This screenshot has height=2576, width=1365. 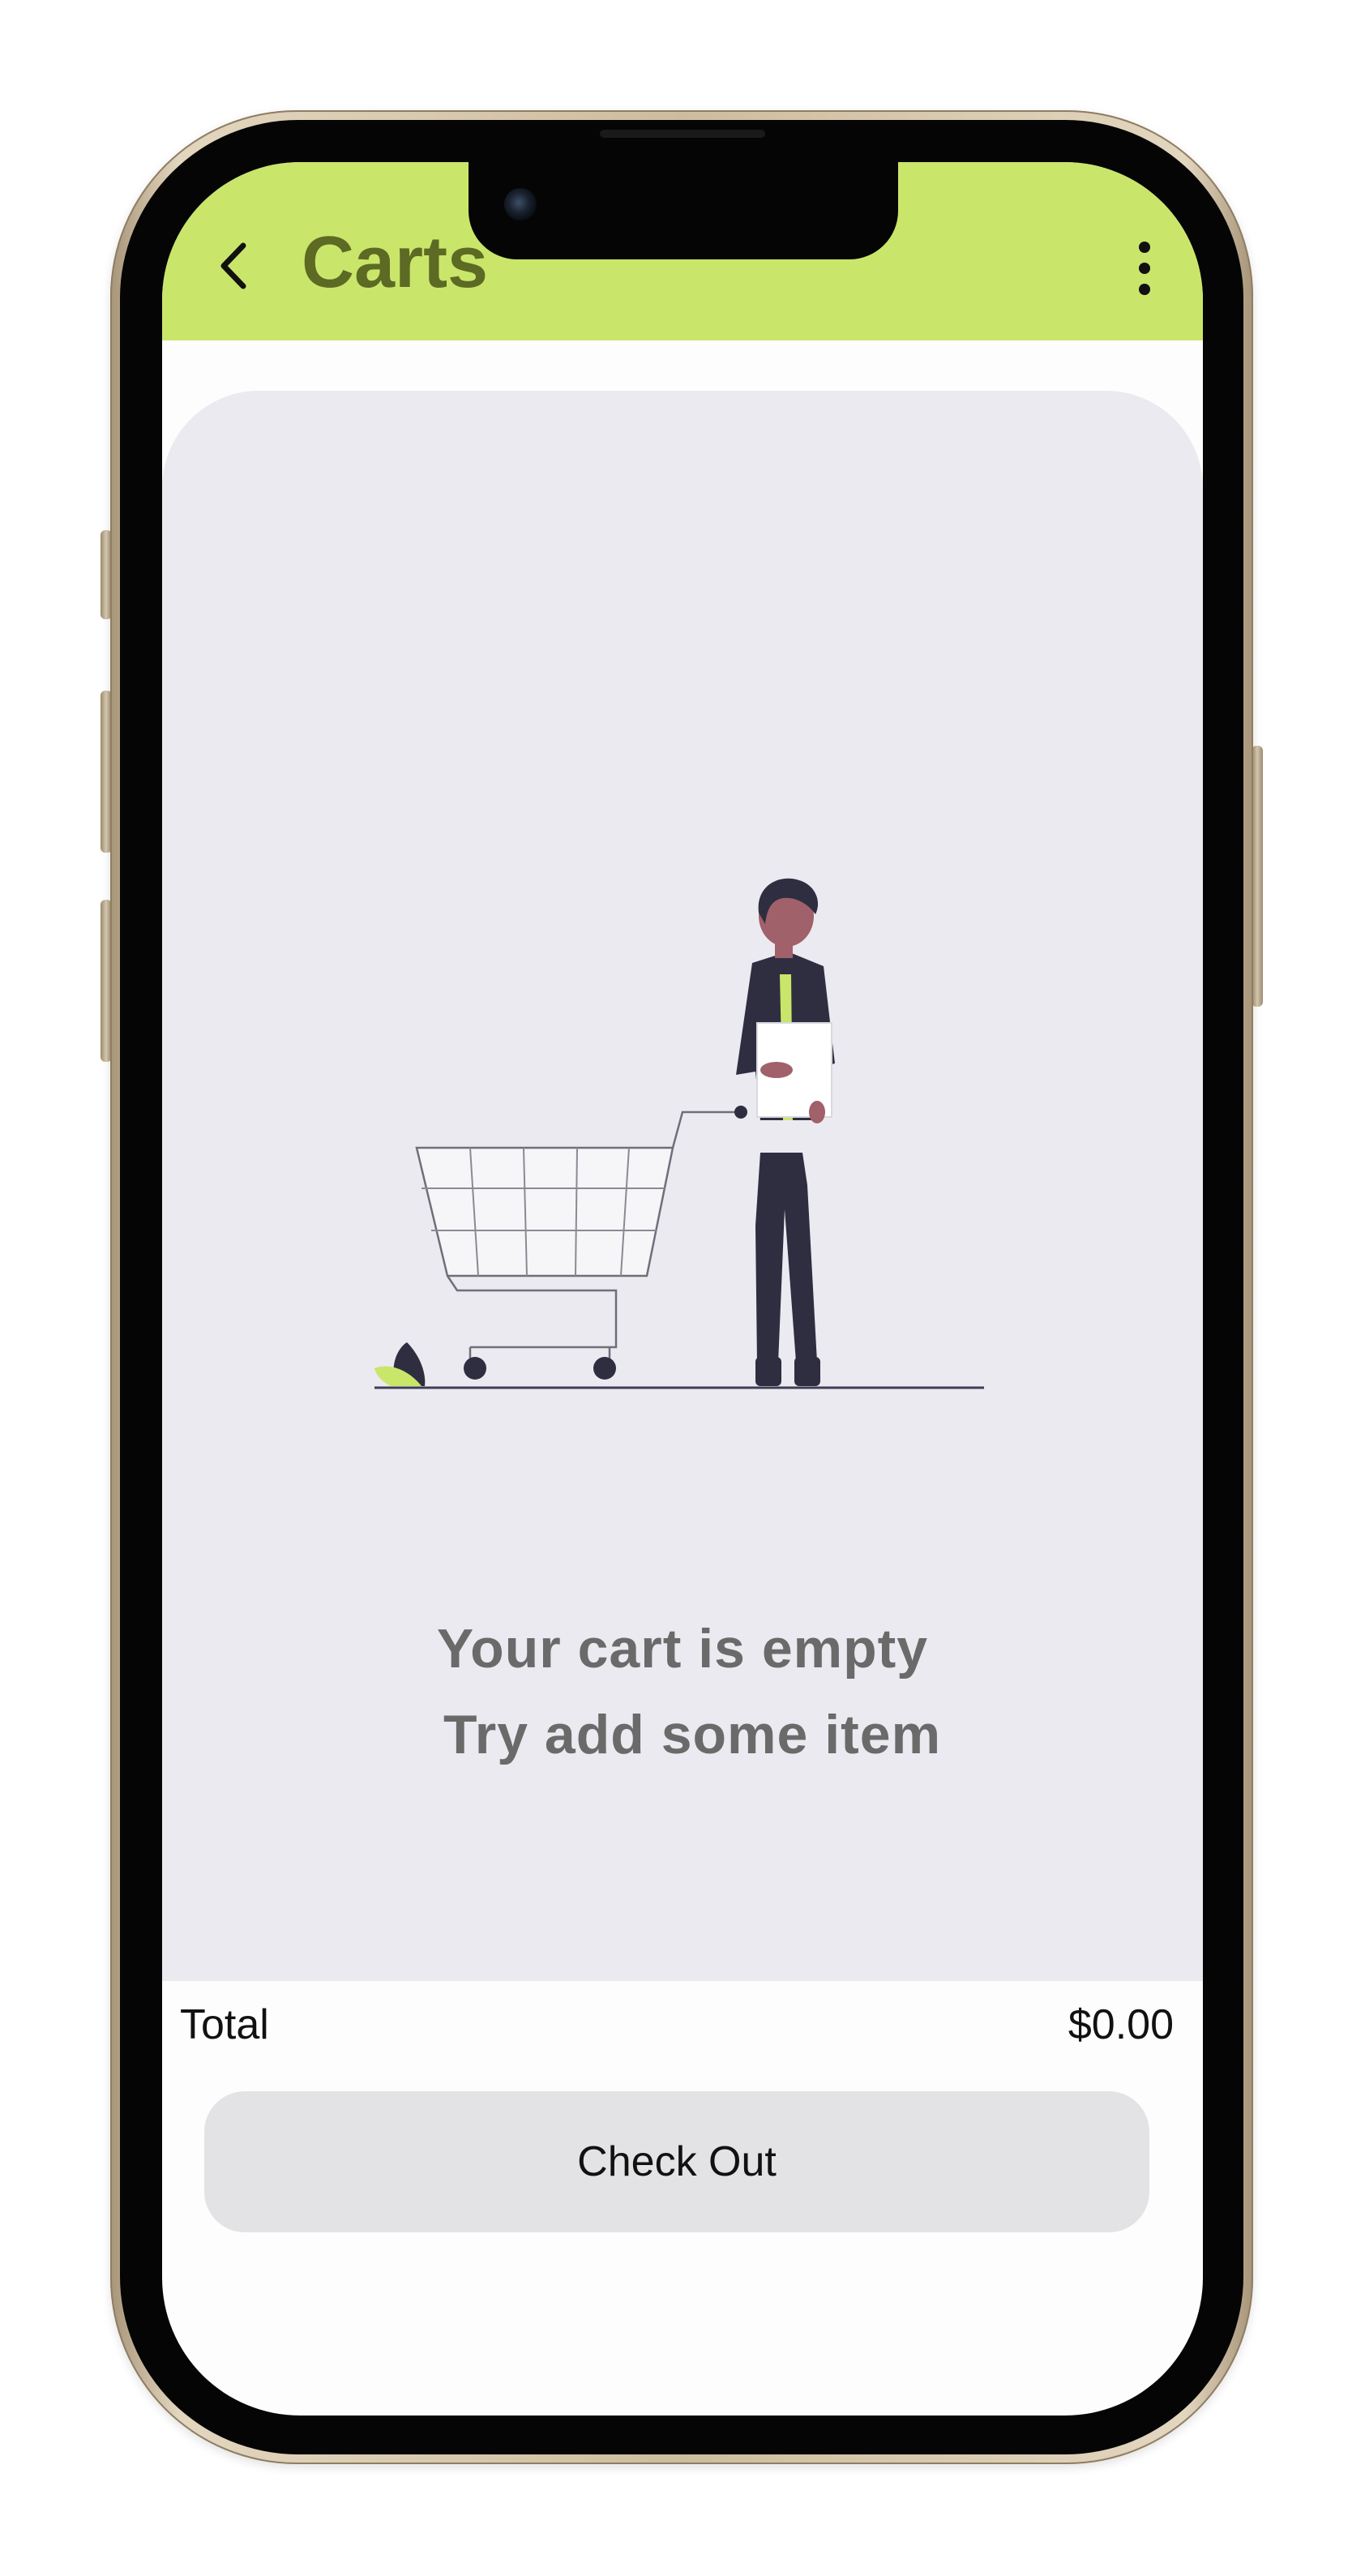 I want to click on more-vertical-icon, so click(x=1144, y=247).